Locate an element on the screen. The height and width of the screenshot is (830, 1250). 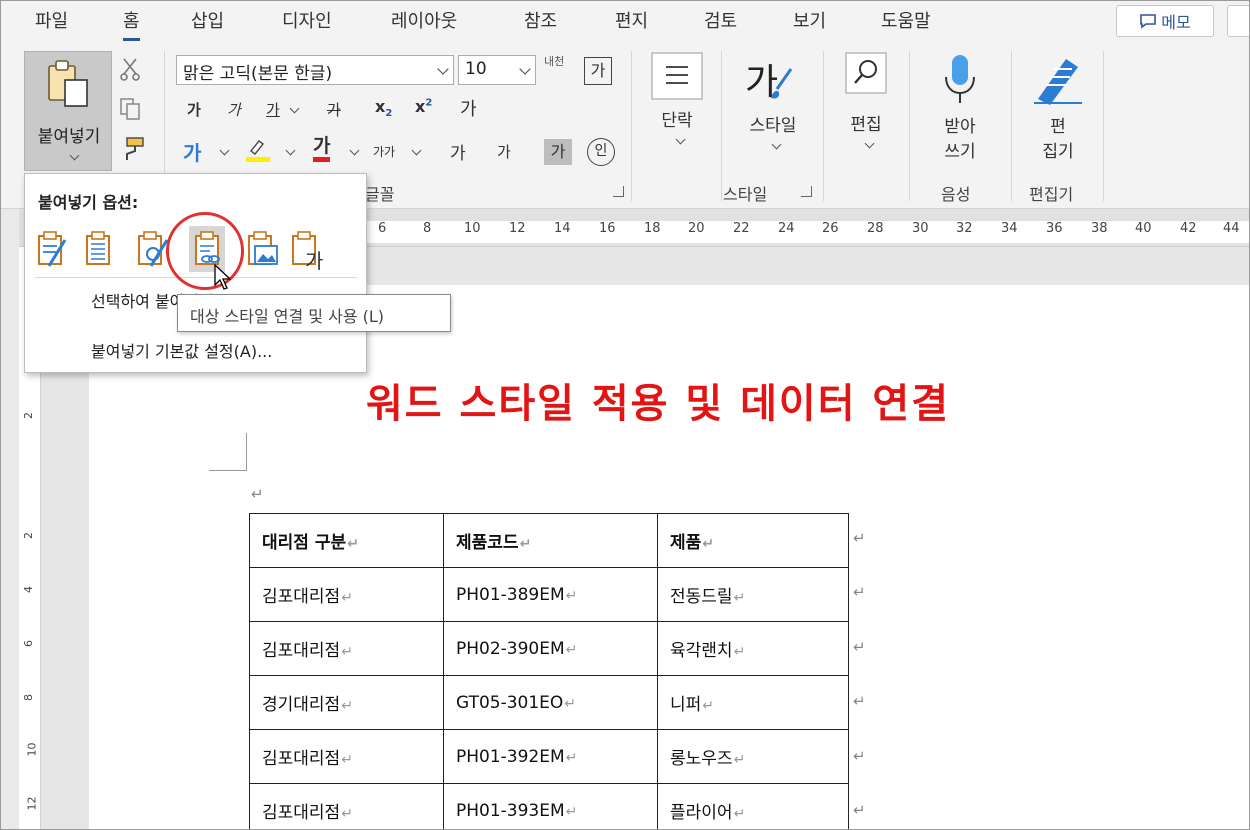
tab-view: 보기 is located at coordinates (809, 20).